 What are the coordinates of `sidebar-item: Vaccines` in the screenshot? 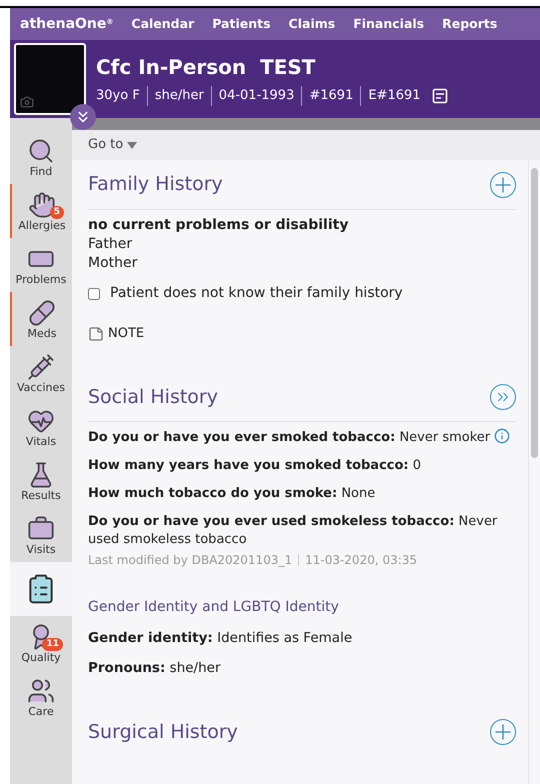 It's located at (41, 373).